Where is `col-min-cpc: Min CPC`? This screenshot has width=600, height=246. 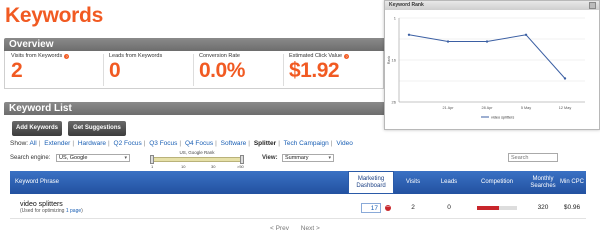
col-min-cpc: Min CPC is located at coordinates (572, 182).